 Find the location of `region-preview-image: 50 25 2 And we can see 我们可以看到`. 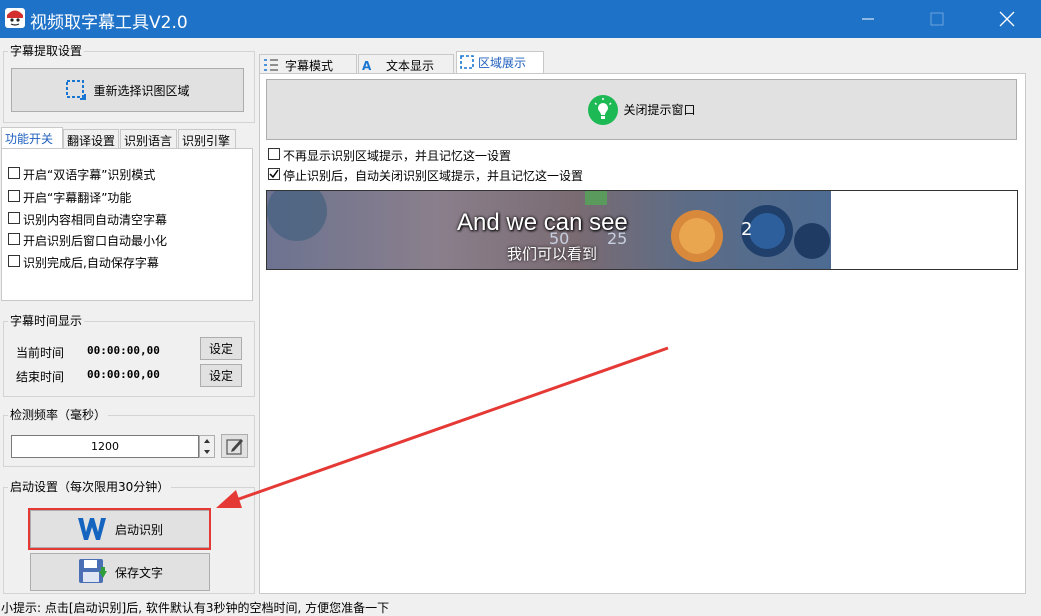

region-preview-image: 50 25 2 And we can see 我们可以看到 is located at coordinates (549, 230).